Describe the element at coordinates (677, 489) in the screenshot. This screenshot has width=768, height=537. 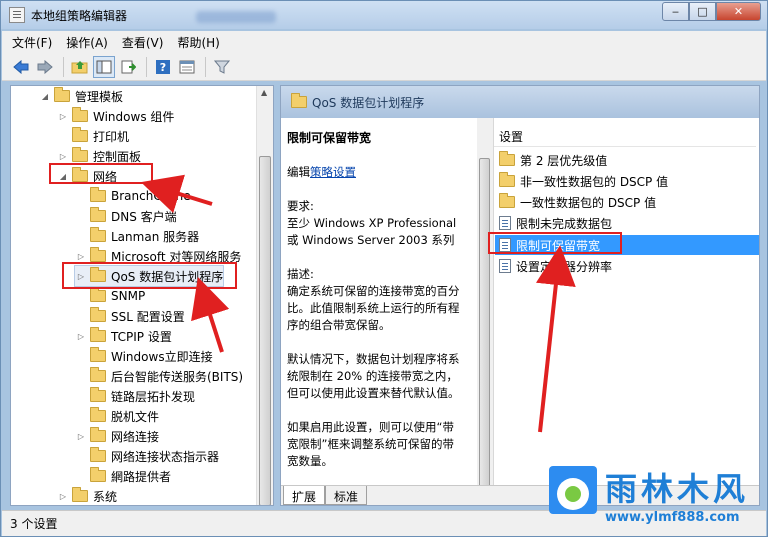
I see `watermark-title: 雨林木风` at that location.